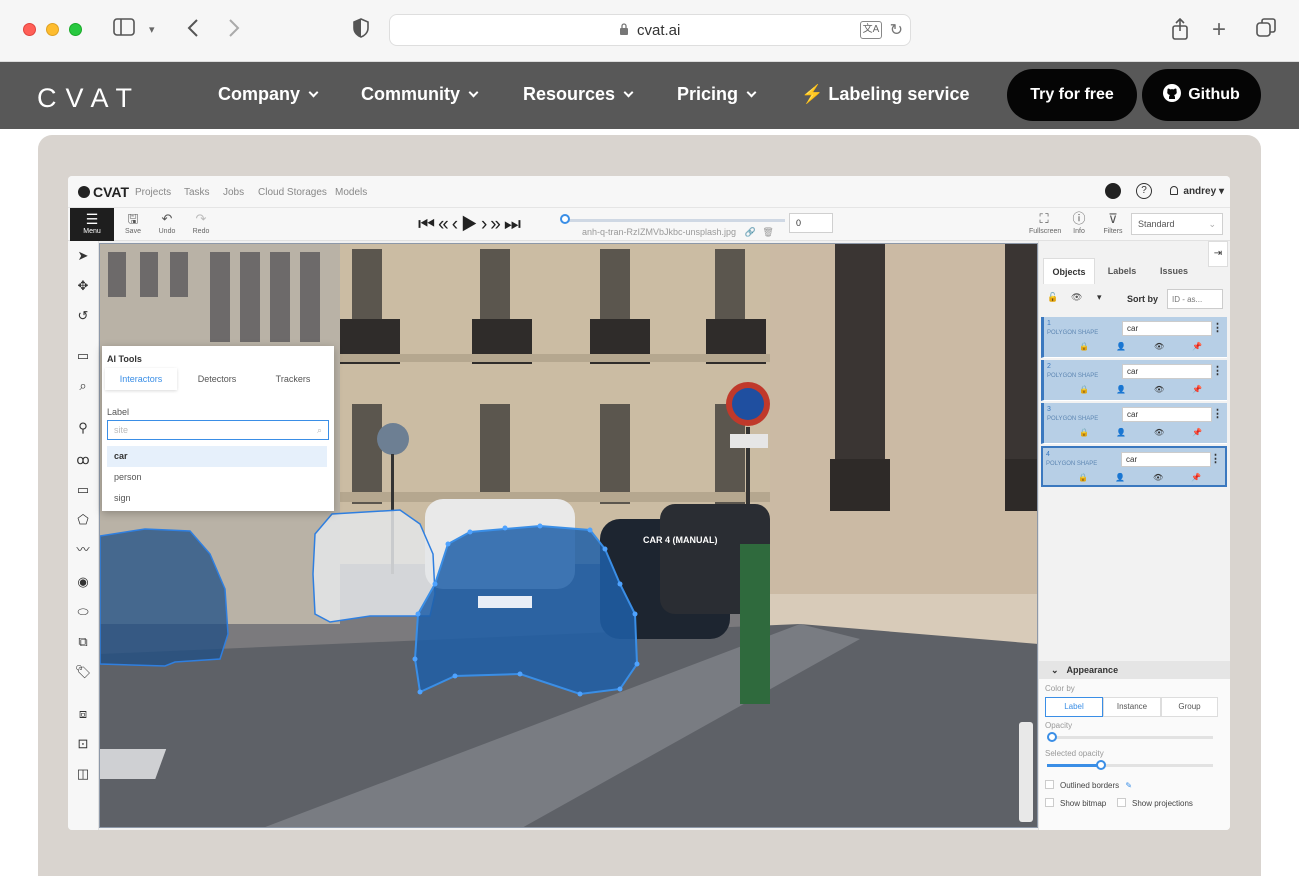 This screenshot has height=876, width=1299. I want to click on nav-pricing: Pricing, so click(717, 94).